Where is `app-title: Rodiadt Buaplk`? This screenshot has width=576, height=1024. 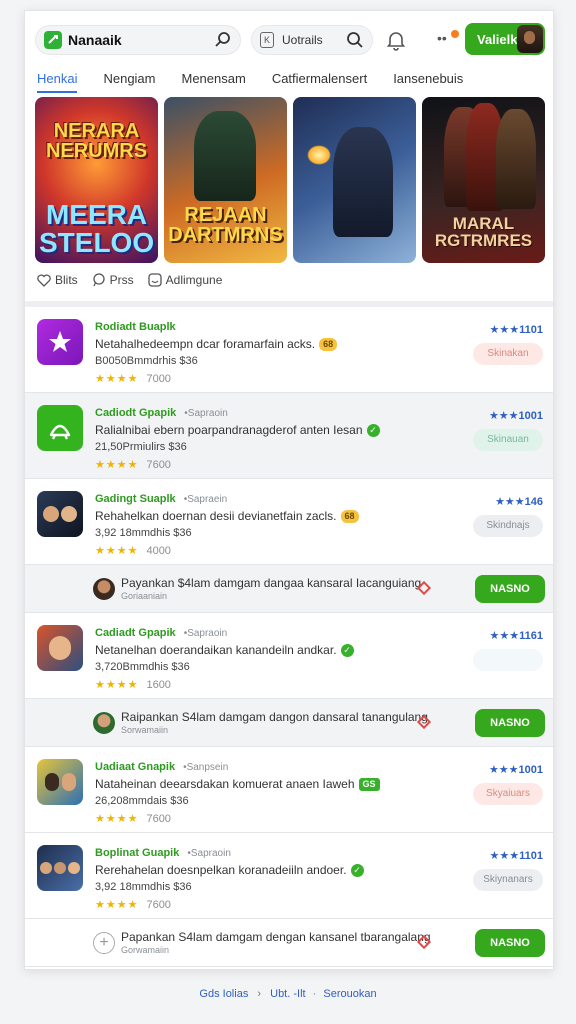 app-title: Rodiadt Buaplk is located at coordinates (135, 327).